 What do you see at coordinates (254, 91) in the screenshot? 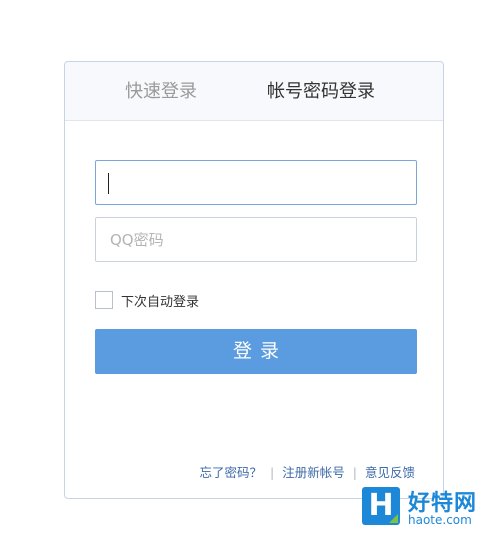
I see `login-tab-bar: 快速登录 帐号密码登录` at bounding box center [254, 91].